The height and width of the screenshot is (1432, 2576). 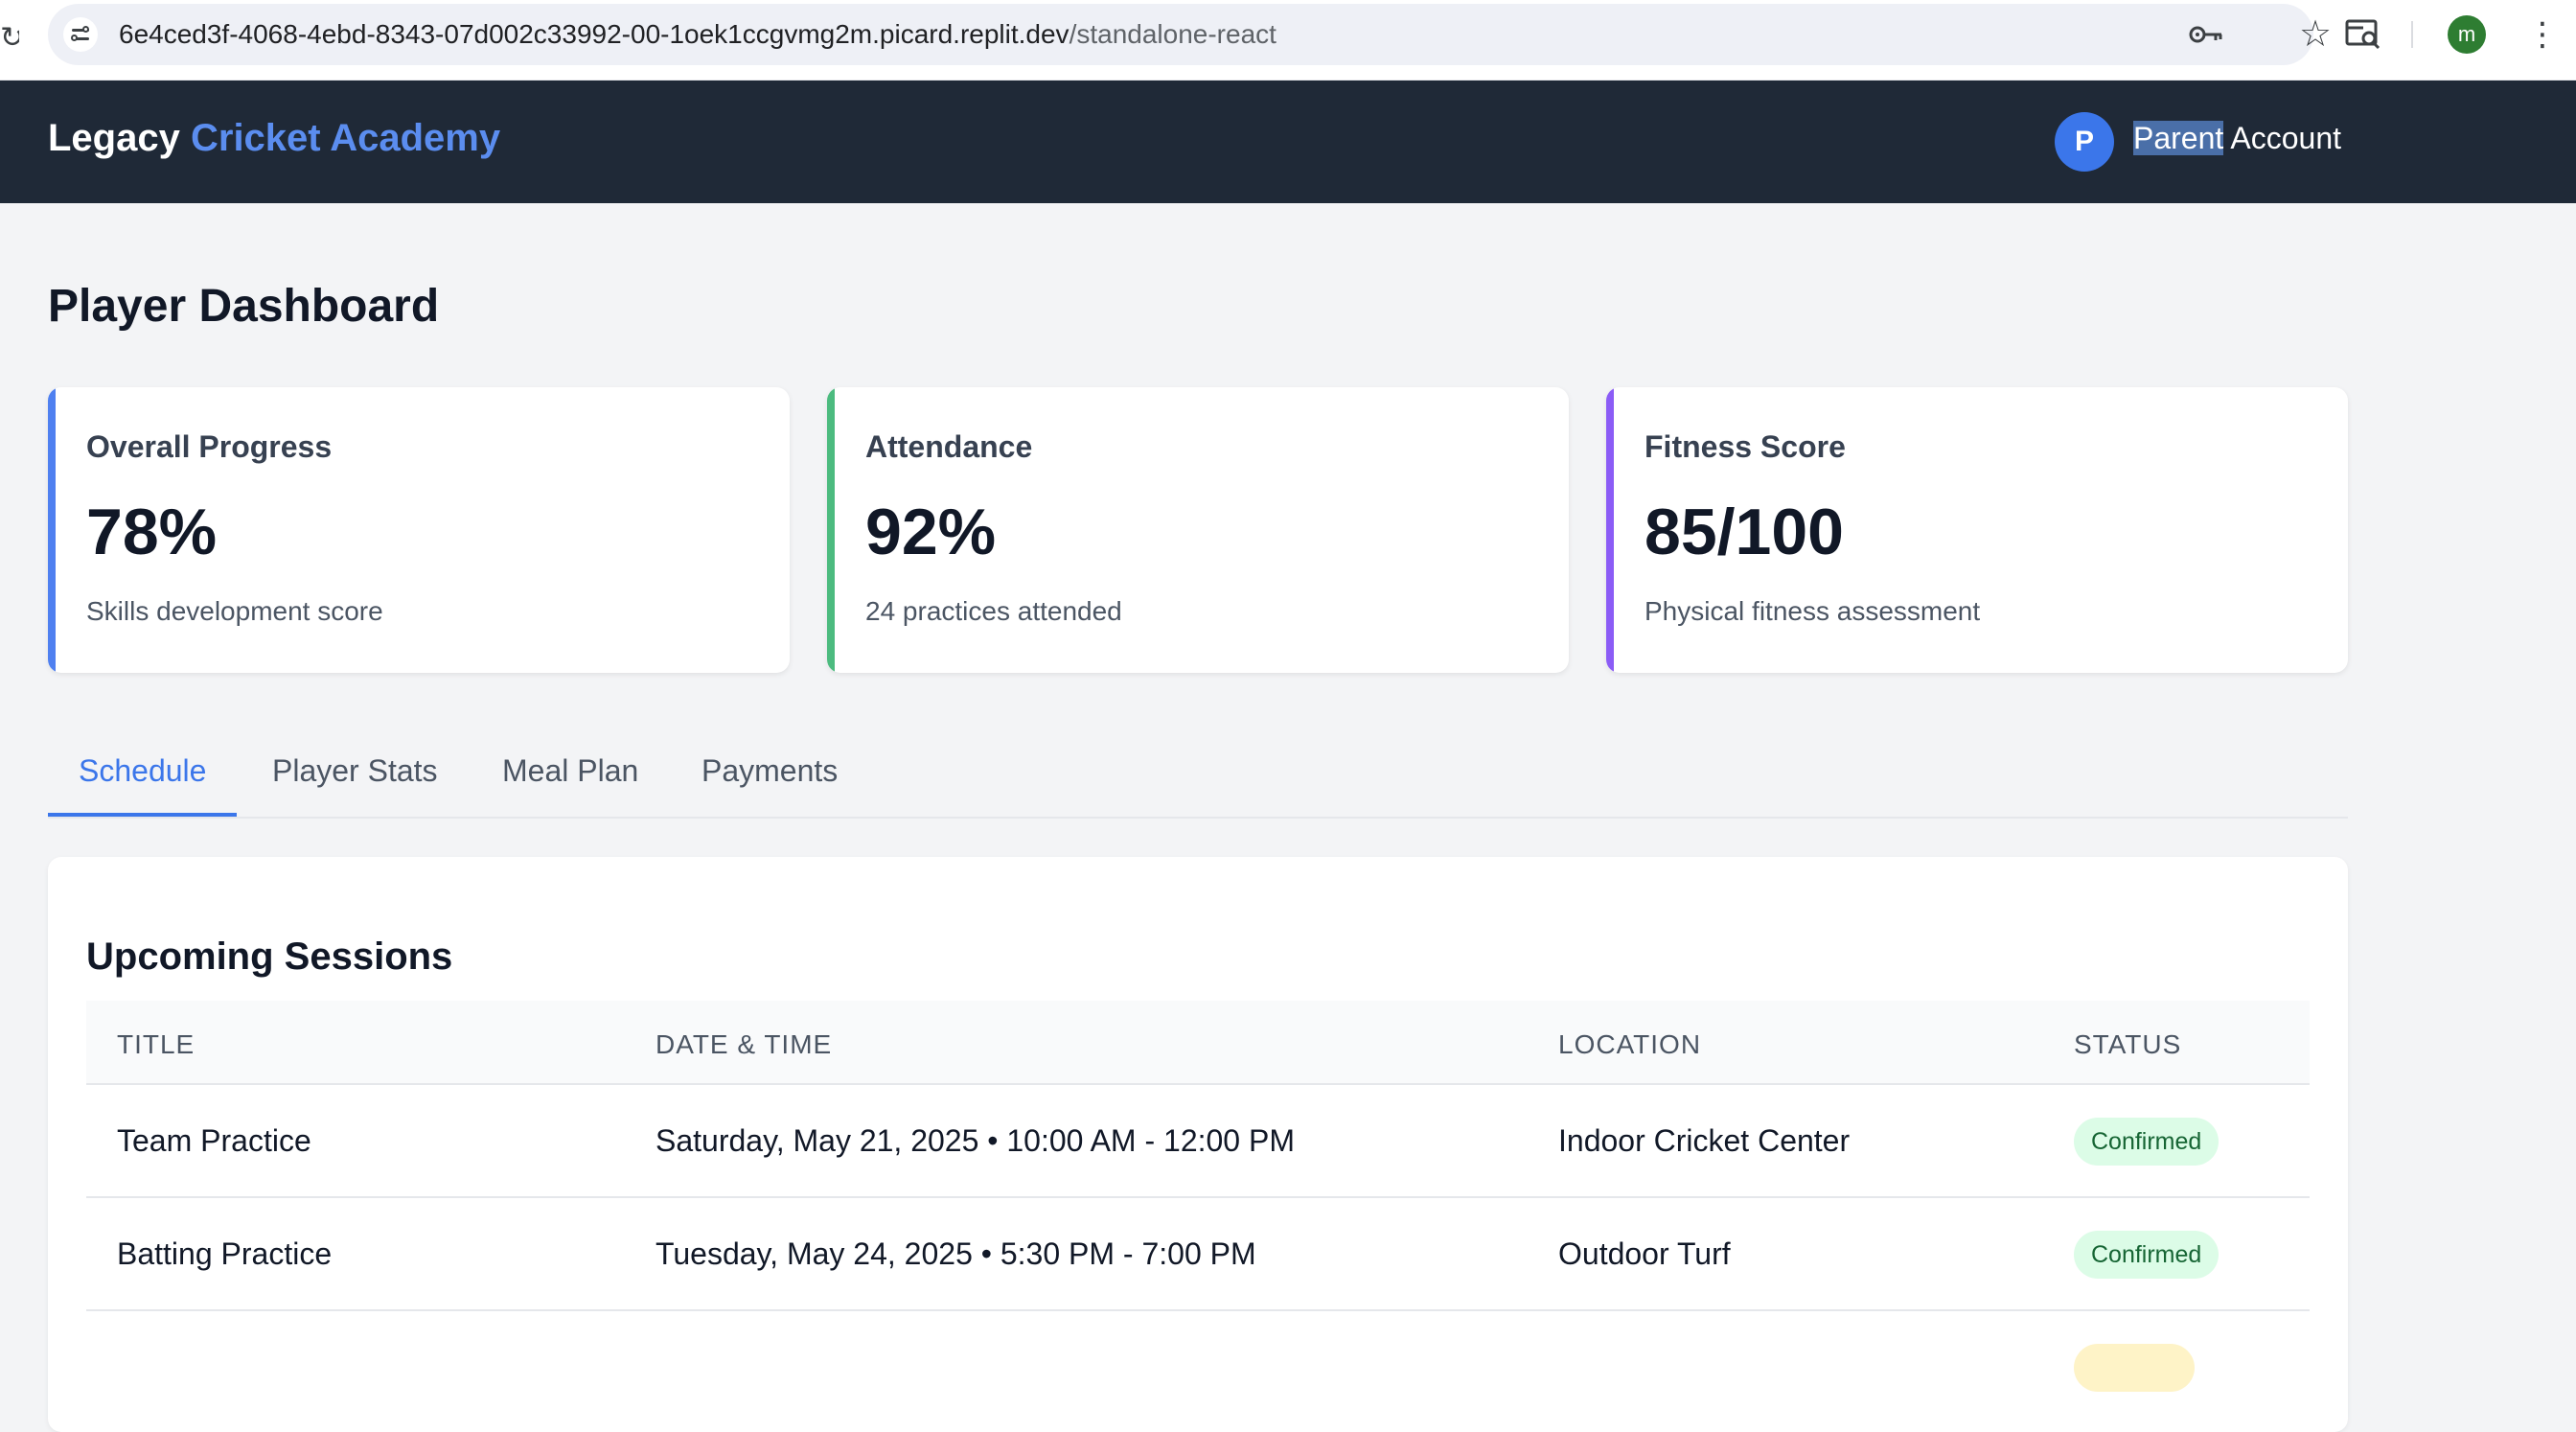 I want to click on column-header-location: LOCATION, so click(x=1630, y=1044).